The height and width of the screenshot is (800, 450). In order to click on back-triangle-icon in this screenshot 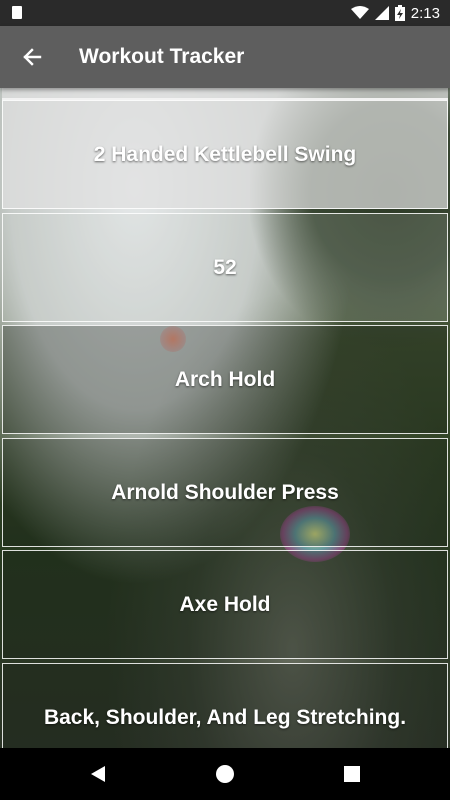, I will do `click(98, 774)`.